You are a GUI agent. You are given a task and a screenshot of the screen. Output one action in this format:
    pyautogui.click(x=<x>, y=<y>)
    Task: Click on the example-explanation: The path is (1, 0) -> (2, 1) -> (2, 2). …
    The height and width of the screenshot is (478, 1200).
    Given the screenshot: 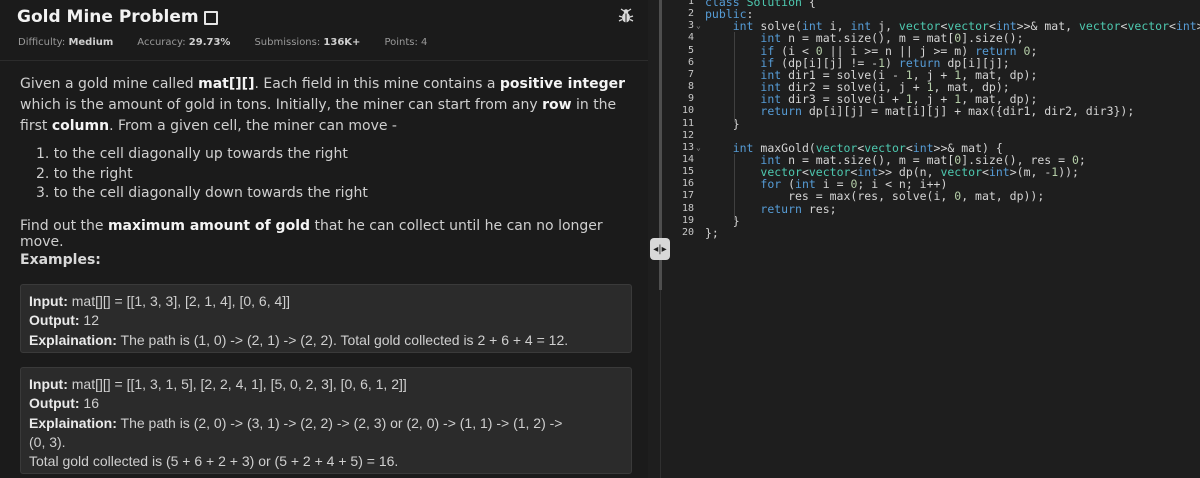 What is the action you would take?
    pyautogui.click(x=342, y=339)
    